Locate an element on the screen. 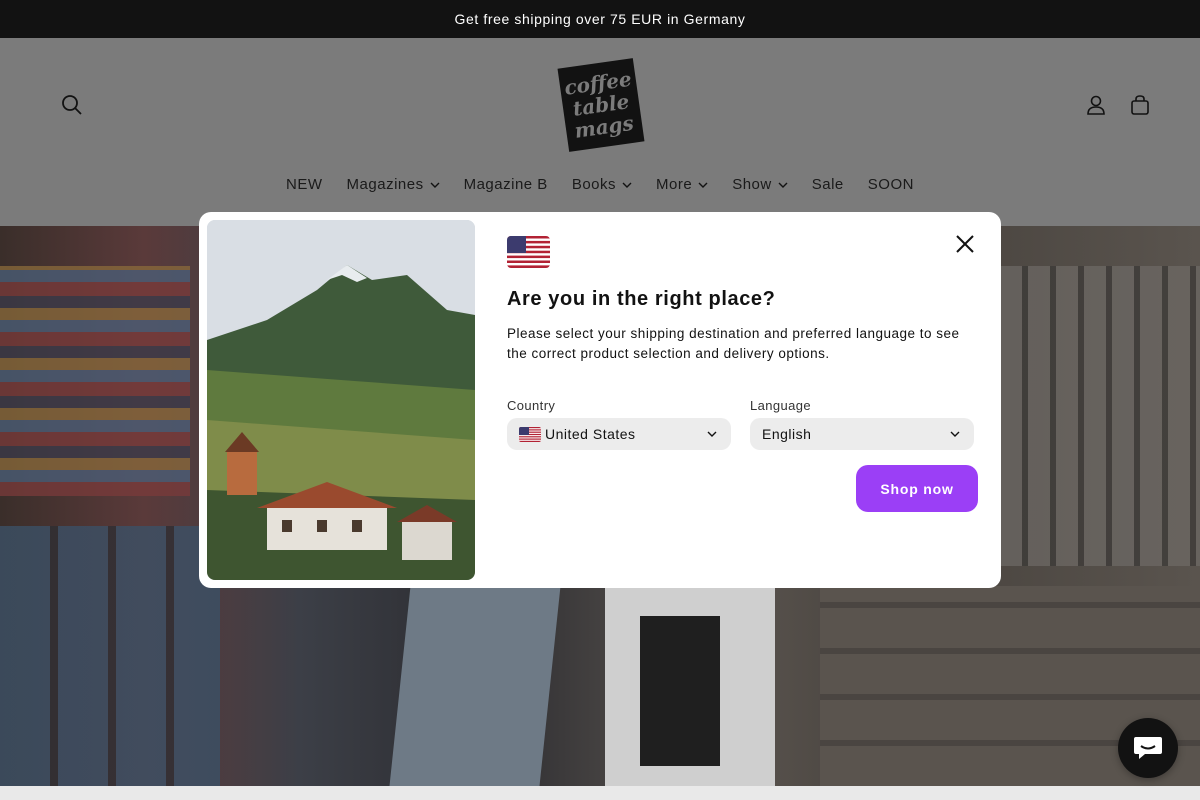 Image resolution: width=1200 pixels, height=800 pixels. modal-title: Are you in the right place? is located at coordinates (641, 299).